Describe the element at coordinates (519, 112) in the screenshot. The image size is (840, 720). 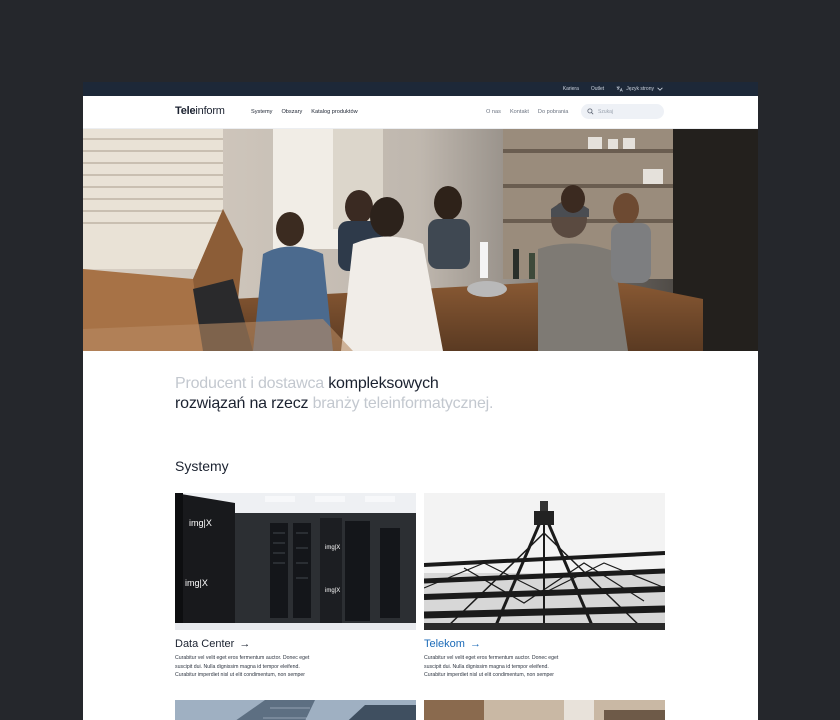
I see `nav-item-kontakt: Kontakt` at that location.